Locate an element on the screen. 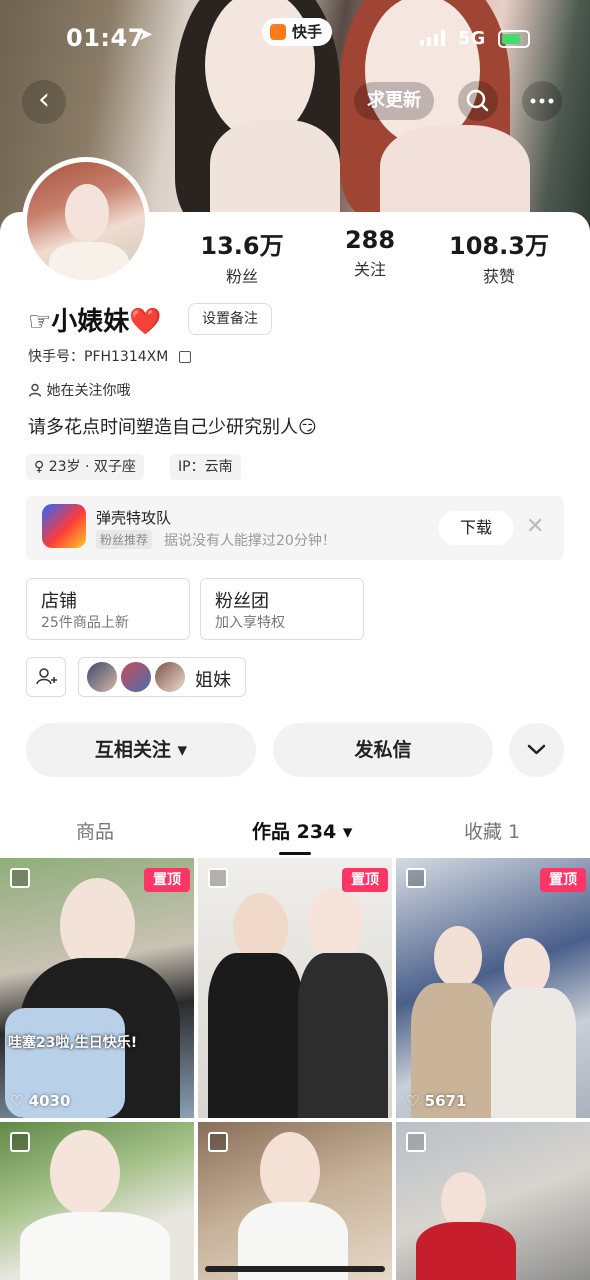  home-indicator is located at coordinates (295, 1269).